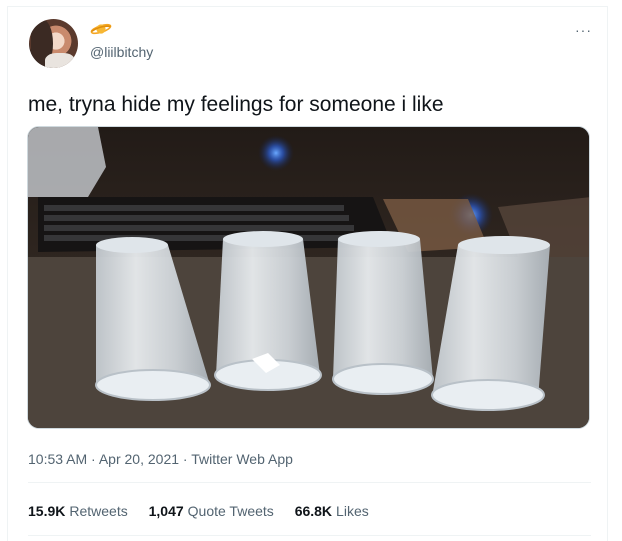 The width and height of the screenshot is (622, 541). What do you see at coordinates (98, 511) in the screenshot?
I see `retweets-label: Retweets` at bounding box center [98, 511].